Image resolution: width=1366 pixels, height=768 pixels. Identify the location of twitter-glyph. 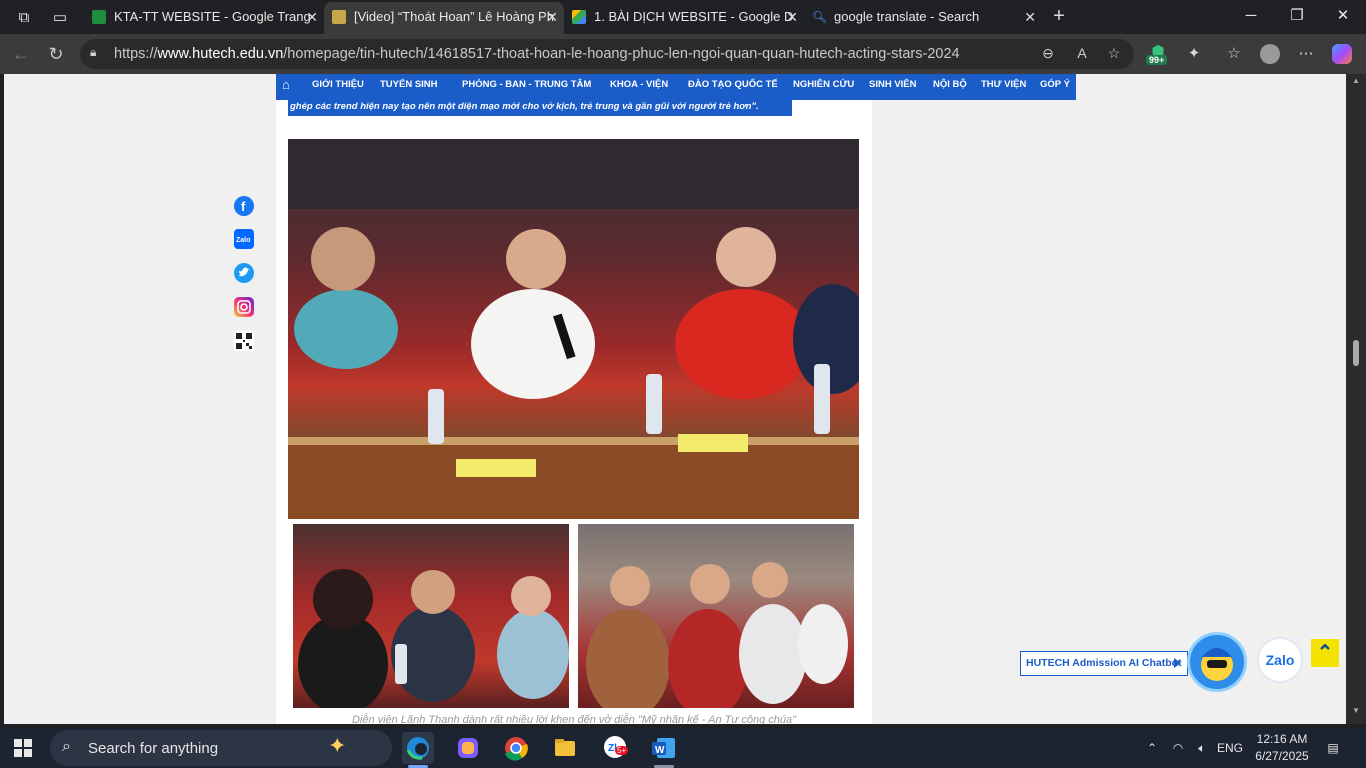
(244, 272).